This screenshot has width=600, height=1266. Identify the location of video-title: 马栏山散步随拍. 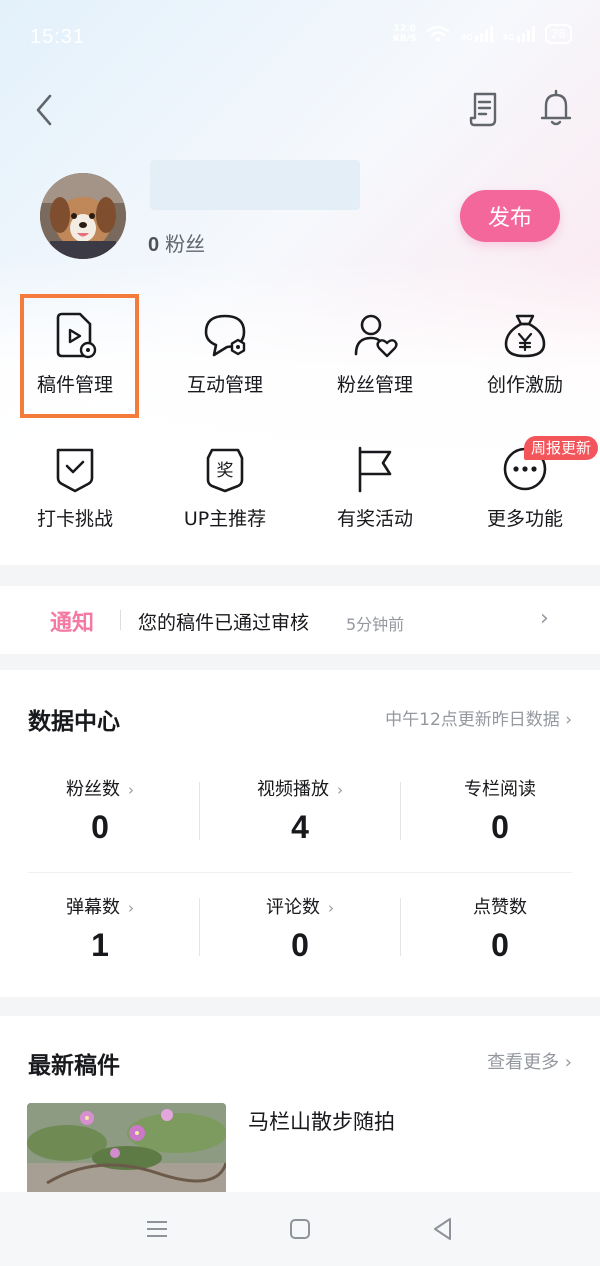
(321, 1121).